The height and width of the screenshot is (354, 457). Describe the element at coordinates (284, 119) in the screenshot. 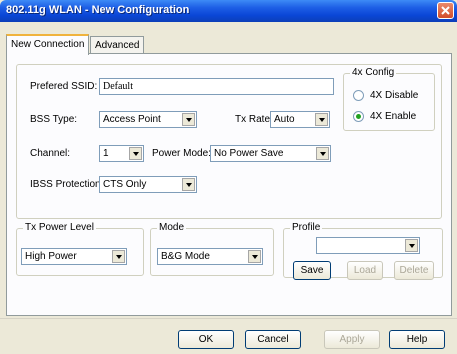

I see `tx-rate-value: Auto` at that location.